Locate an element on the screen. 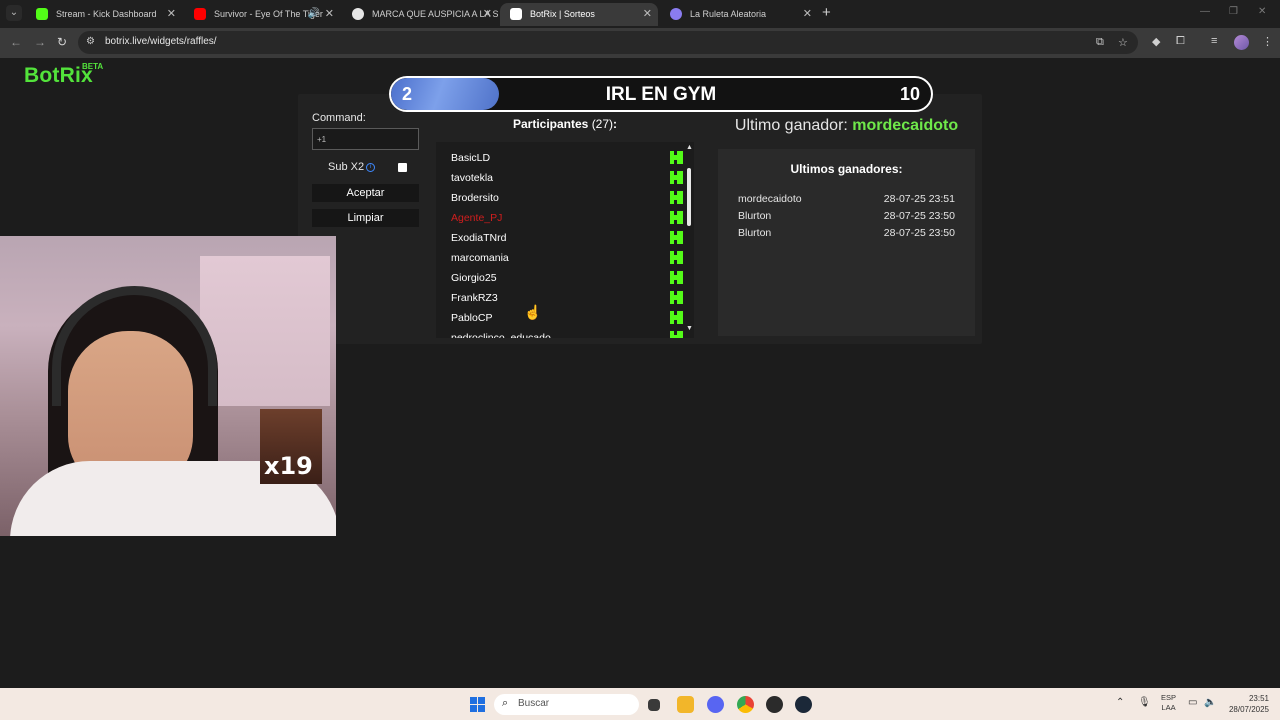 The image size is (1280, 720). tab-title: BotRix | Sorteos is located at coordinates (562, 14).